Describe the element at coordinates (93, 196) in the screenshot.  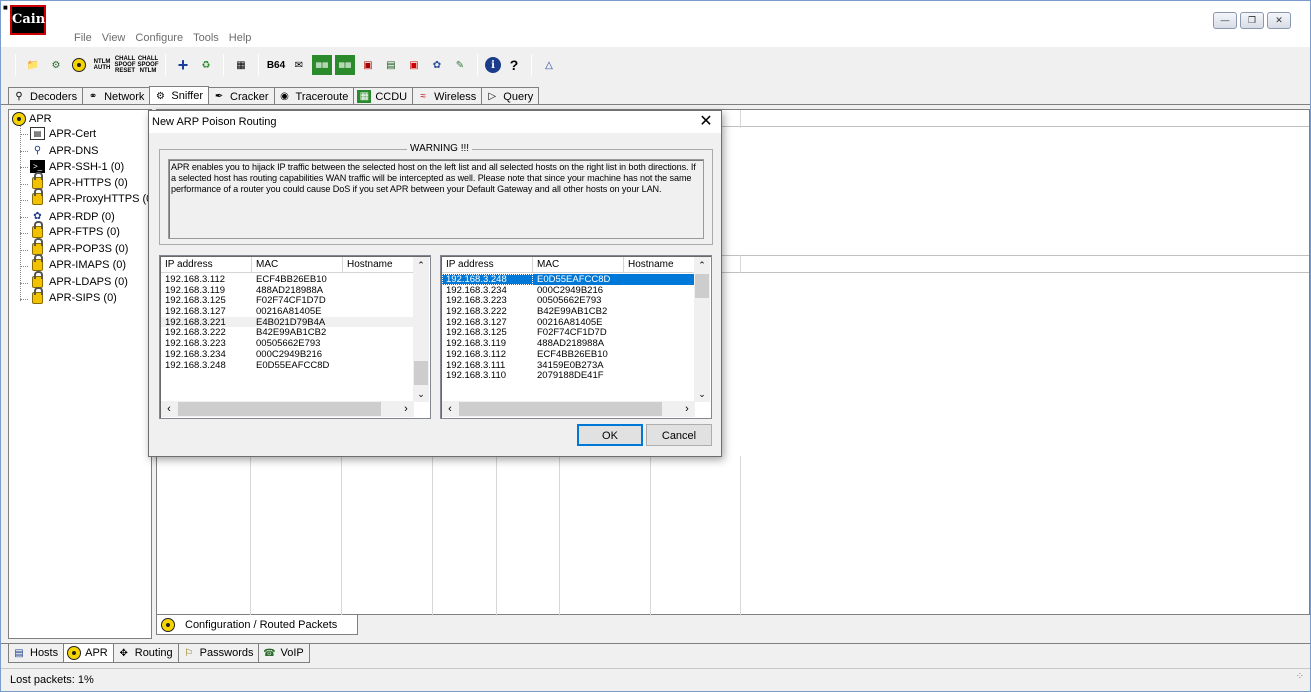
I see `tree-item-apr-proxyhttps: APR-ProxyHTTPS (0)` at that location.